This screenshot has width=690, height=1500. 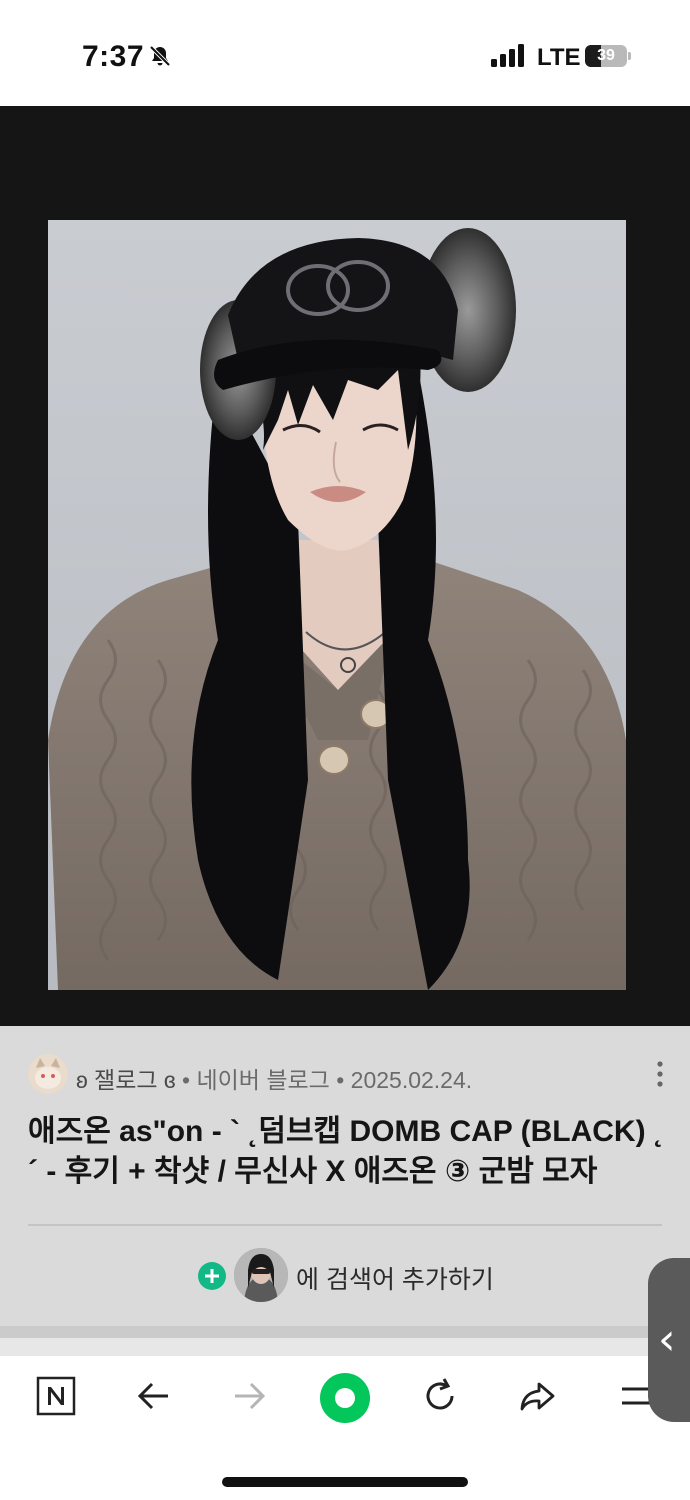 What do you see at coordinates (559, 57) in the screenshot?
I see `network-type: LTE` at bounding box center [559, 57].